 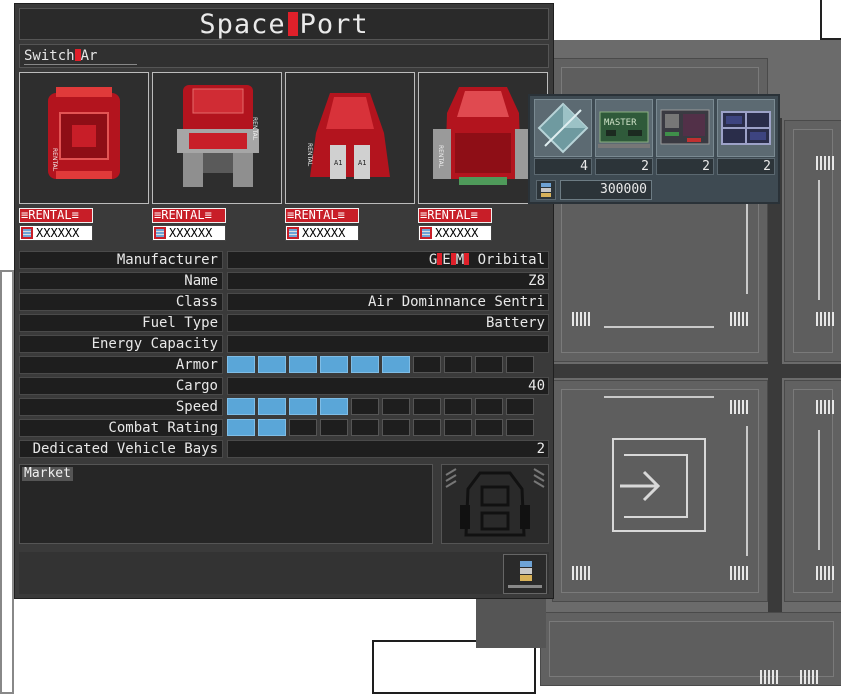 I want to click on market-label: Market, so click(x=47, y=473).